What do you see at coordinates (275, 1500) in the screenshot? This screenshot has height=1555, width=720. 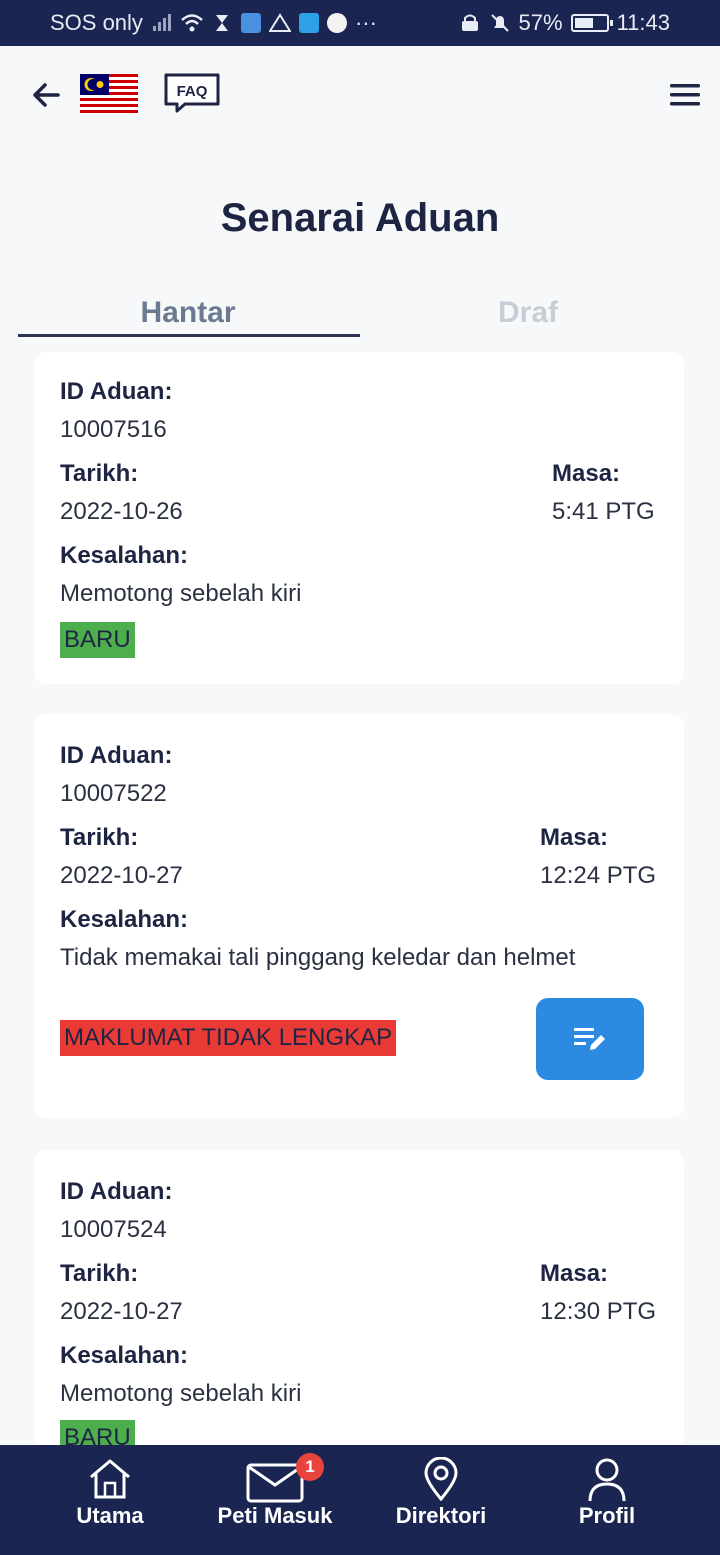 I see `nav-item-peti-masuk: 1 Peti Masuk` at bounding box center [275, 1500].